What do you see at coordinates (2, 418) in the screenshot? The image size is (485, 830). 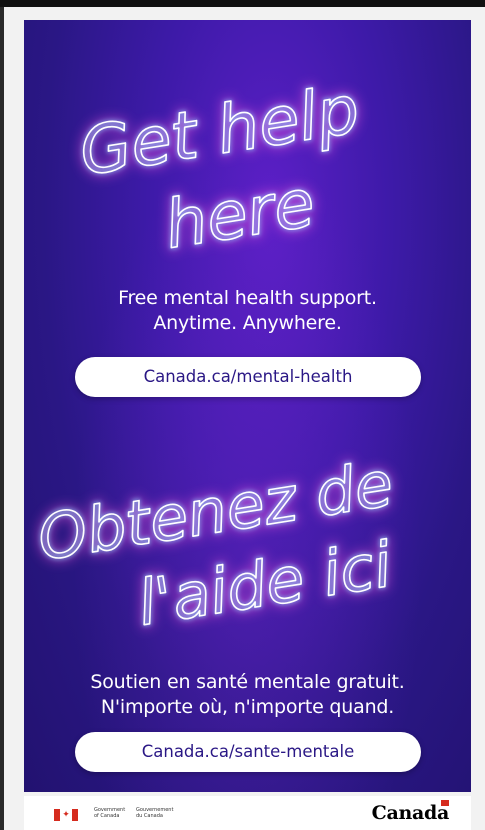 I see `left-border` at bounding box center [2, 418].